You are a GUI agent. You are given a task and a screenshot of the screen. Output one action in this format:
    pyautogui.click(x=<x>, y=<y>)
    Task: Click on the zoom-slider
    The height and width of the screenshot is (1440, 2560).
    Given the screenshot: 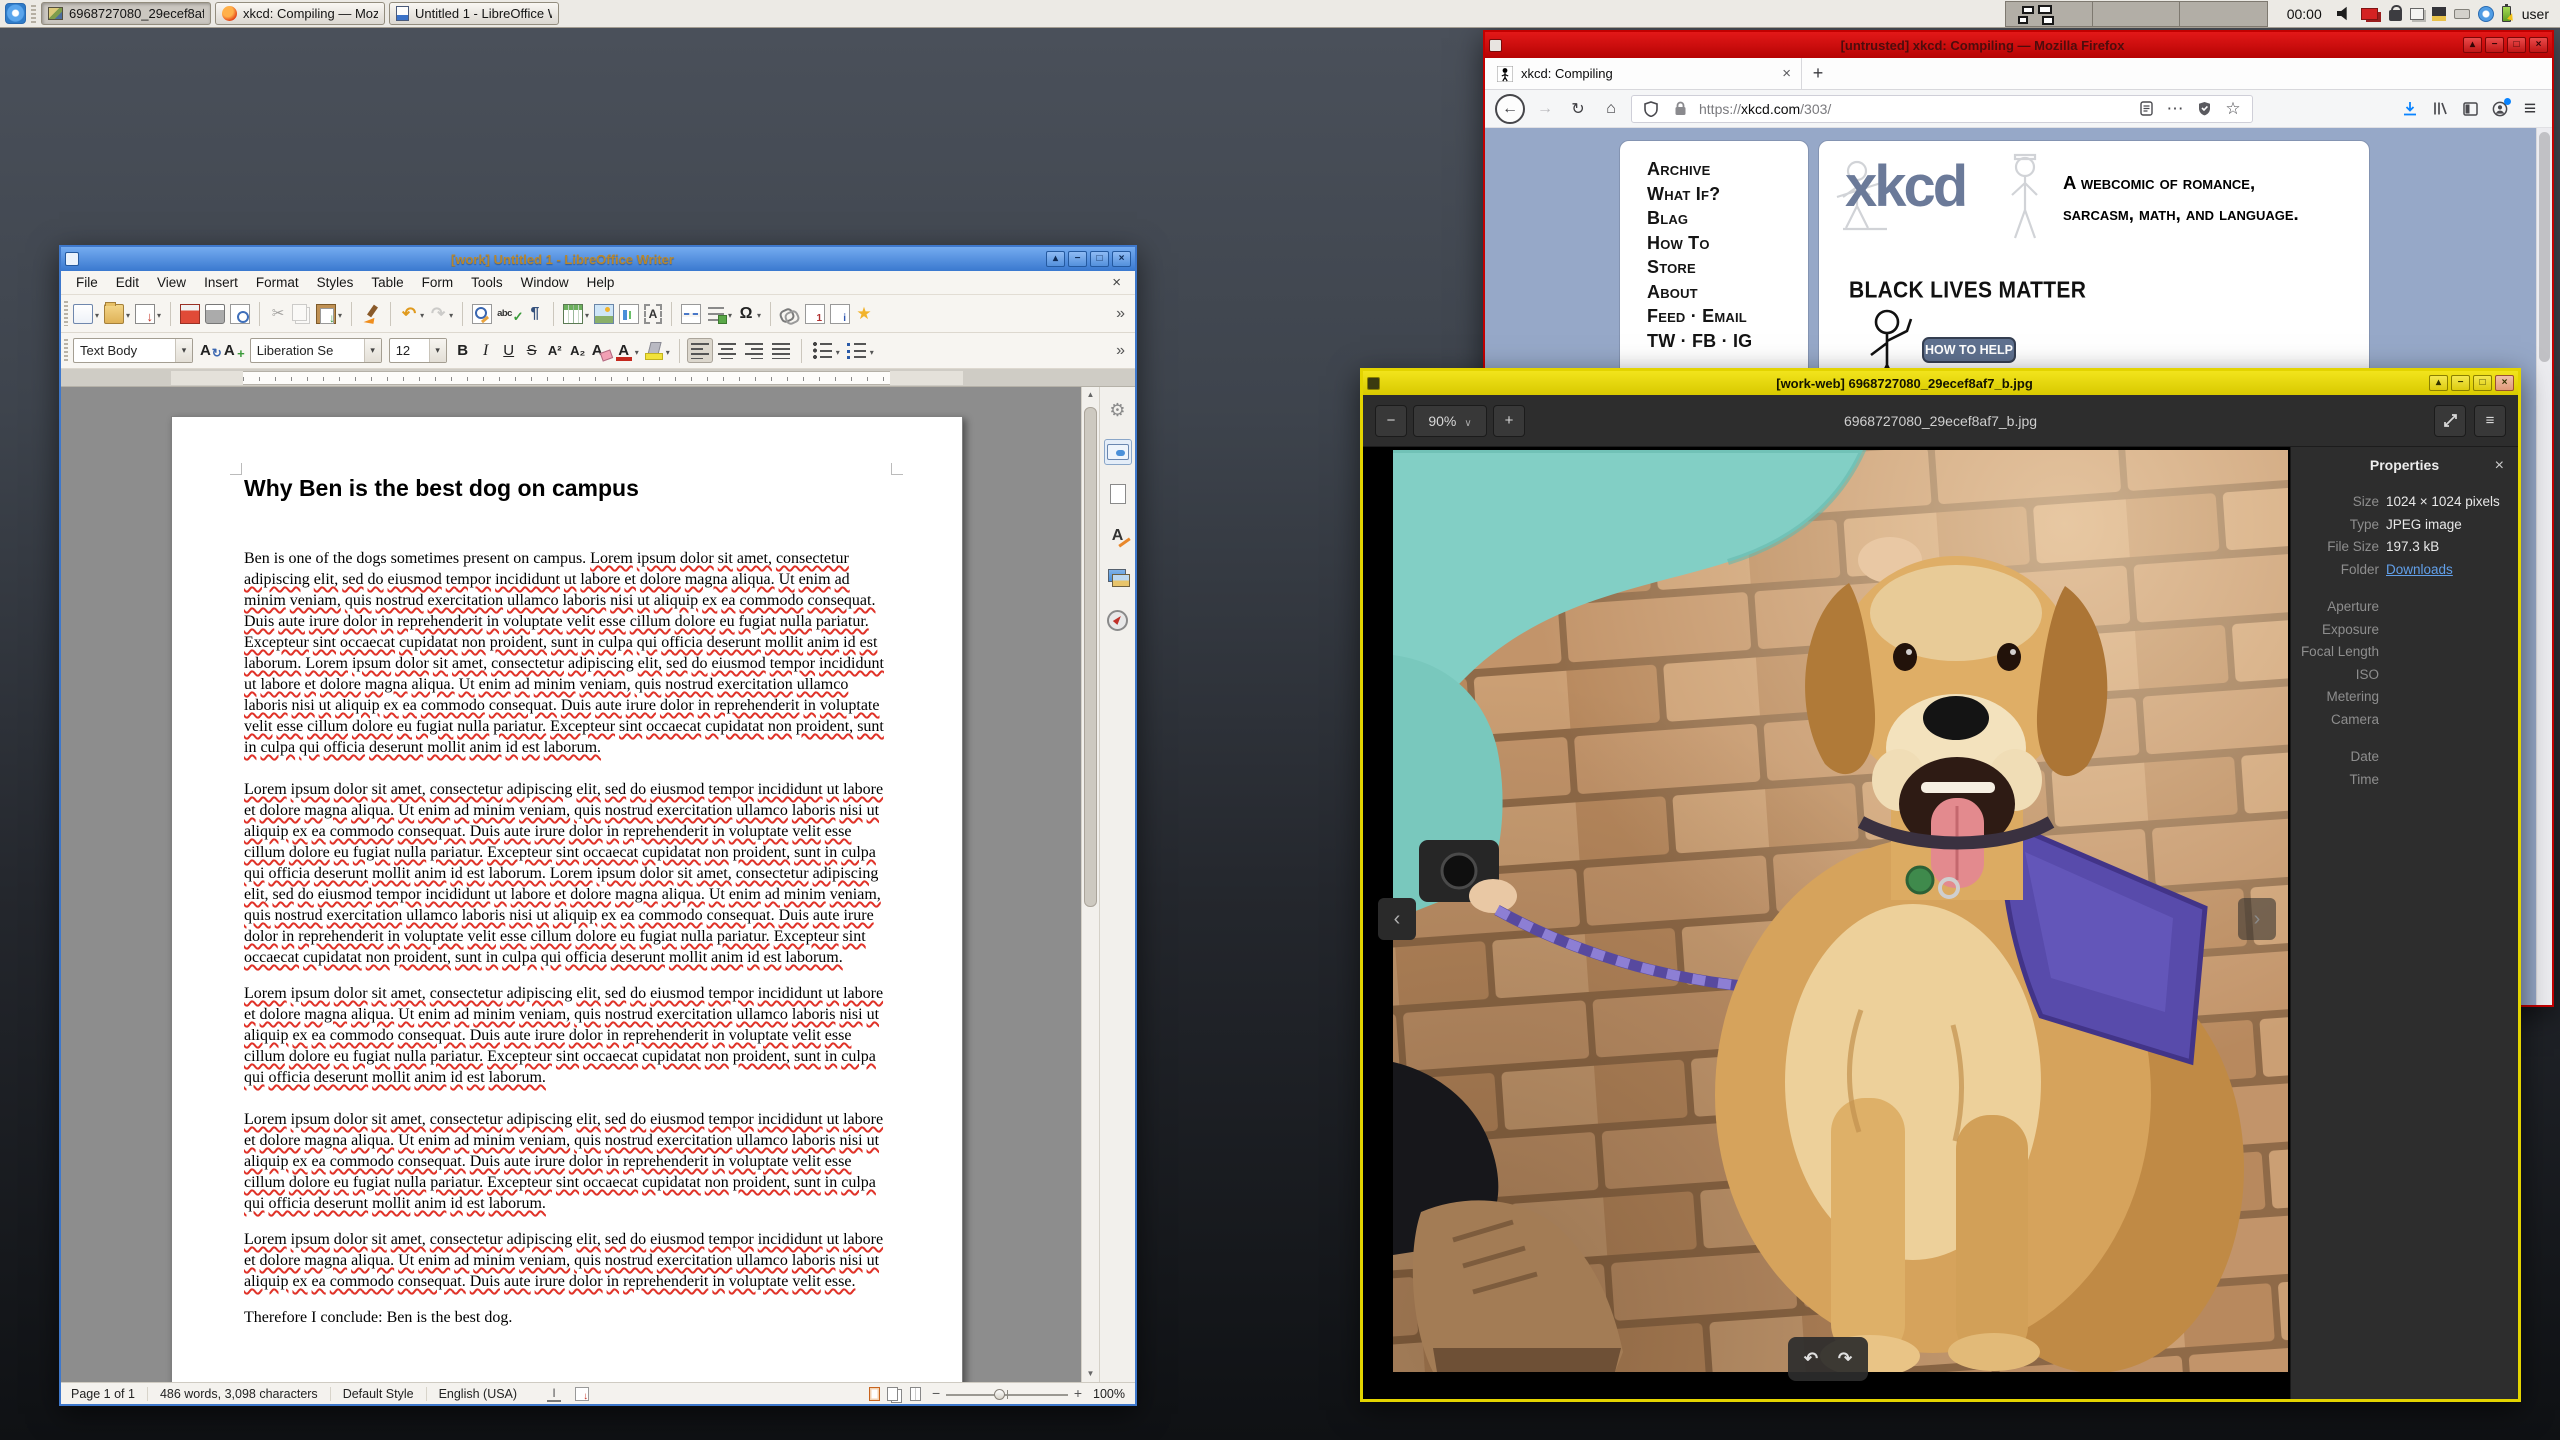 What is the action you would take?
    pyautogui.click(x=1007, y=1394)
    